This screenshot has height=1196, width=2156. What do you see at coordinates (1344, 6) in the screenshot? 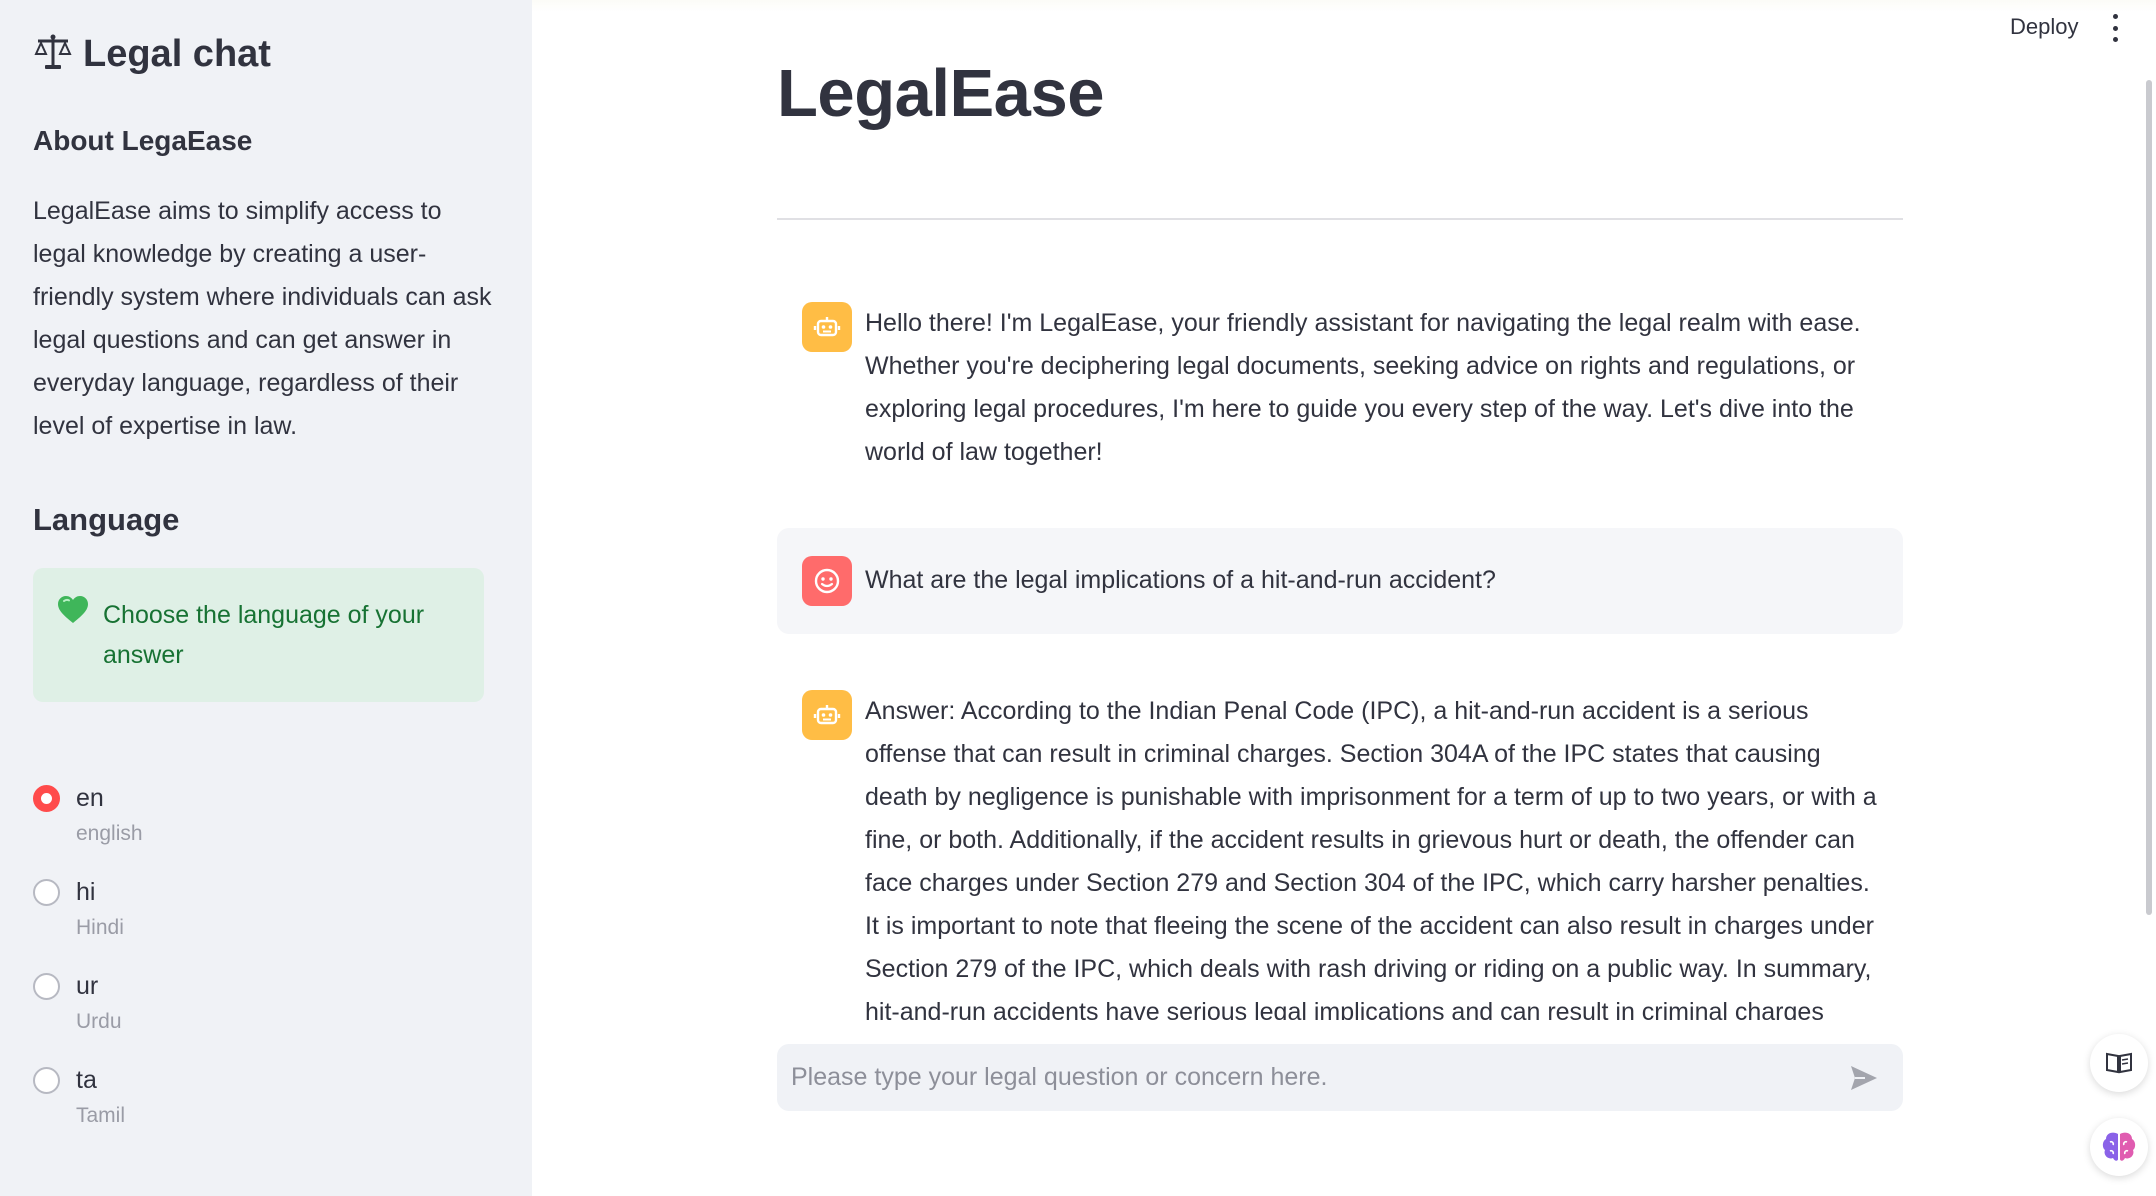
I see `top-decoration-bar` at bounding box center [1344, 6].